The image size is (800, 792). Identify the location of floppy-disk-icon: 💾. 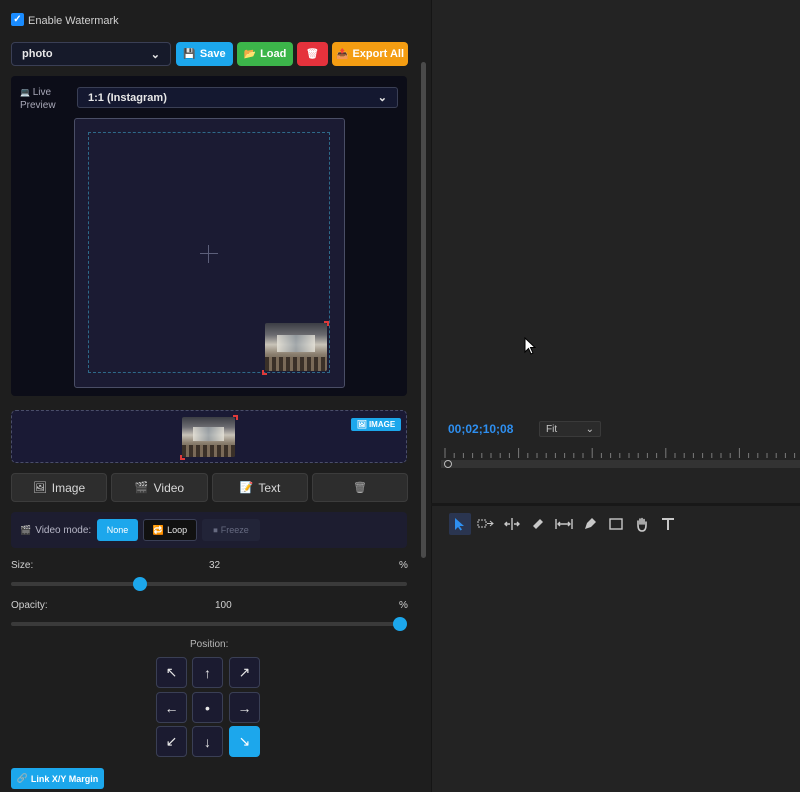
(189, 54).